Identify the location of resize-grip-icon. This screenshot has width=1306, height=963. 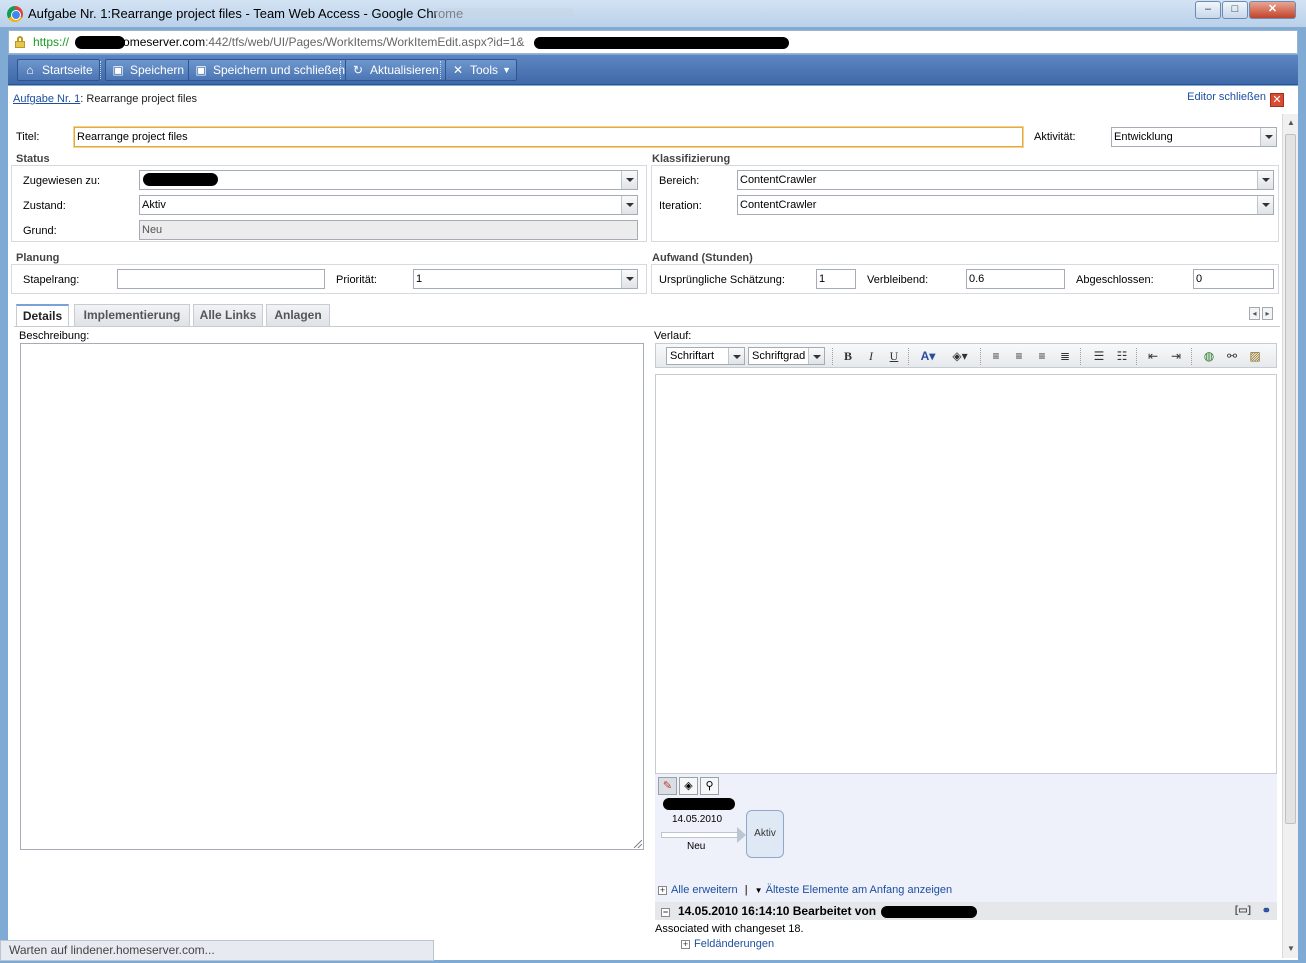
(638, 844).